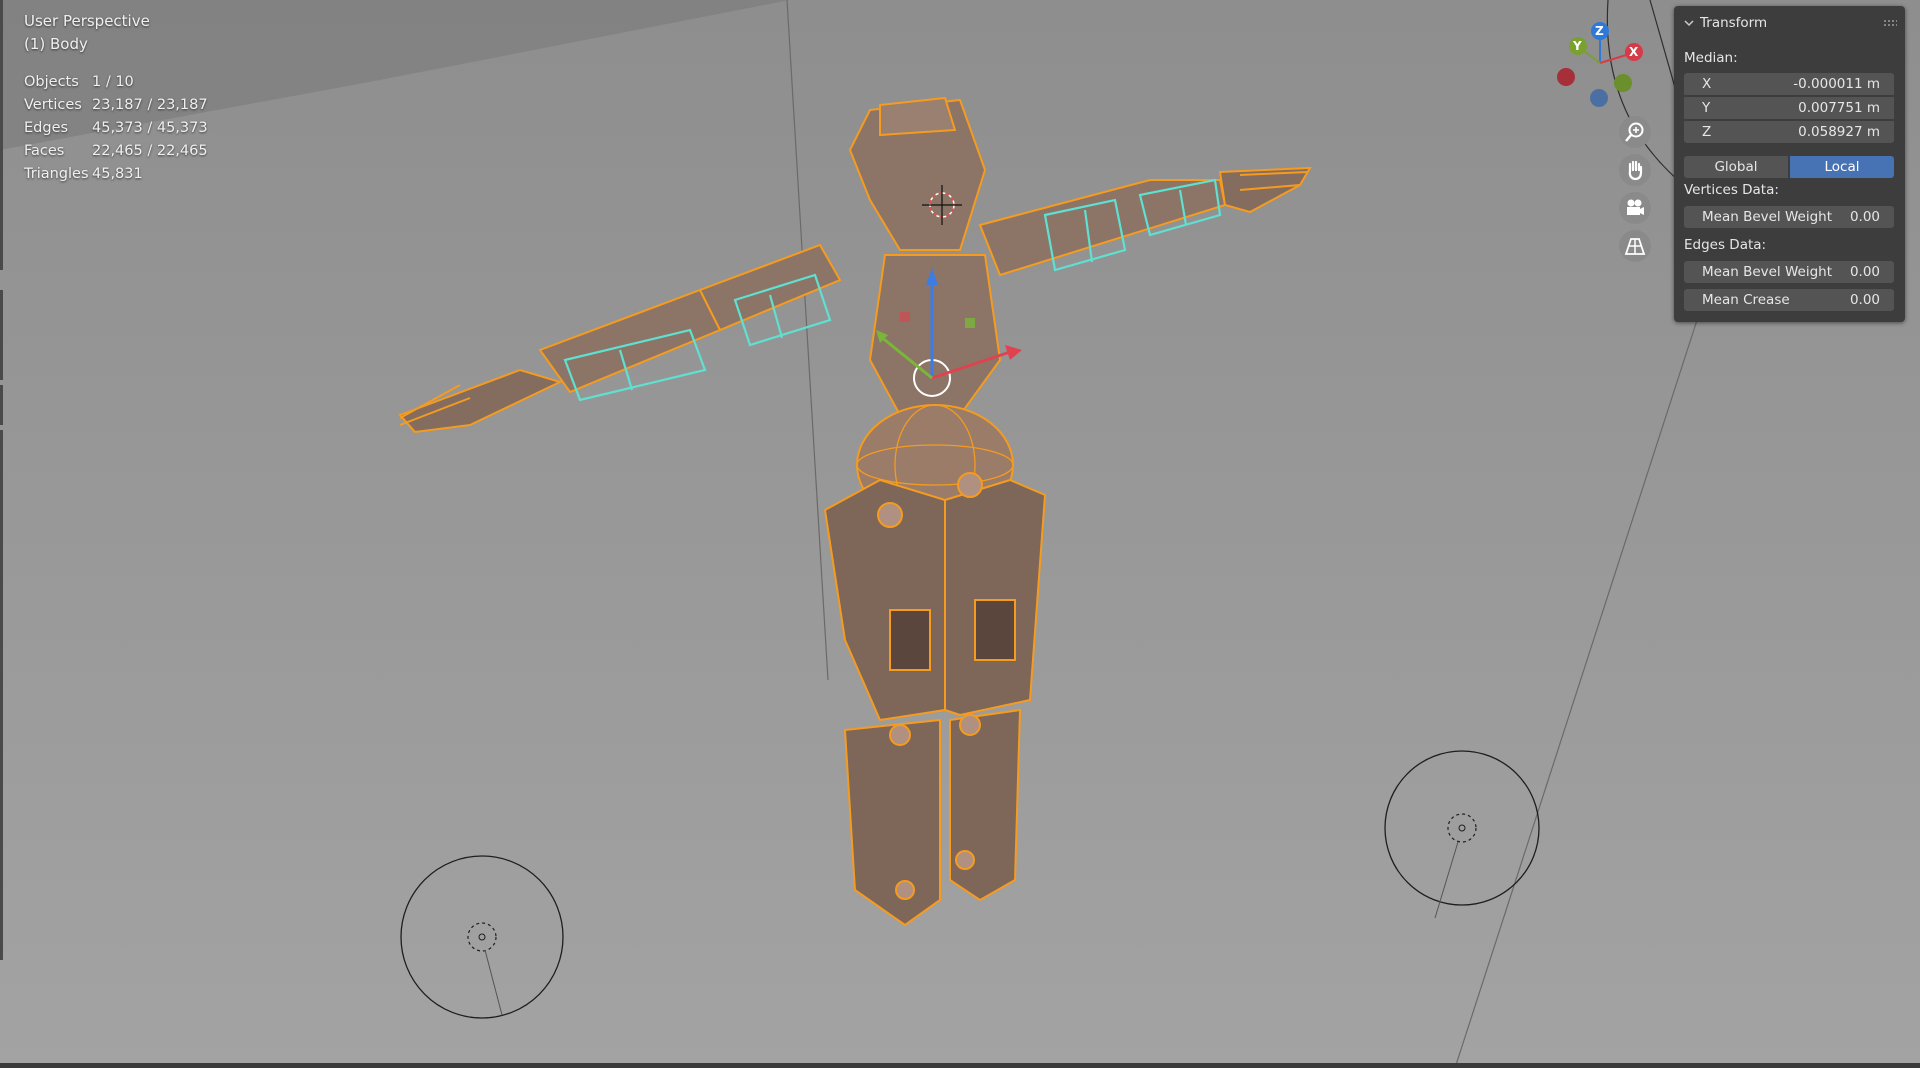  Describe the element at coordinates (1746, 300) in the screenshot. I see `field-label: Mean Crease` at that location.